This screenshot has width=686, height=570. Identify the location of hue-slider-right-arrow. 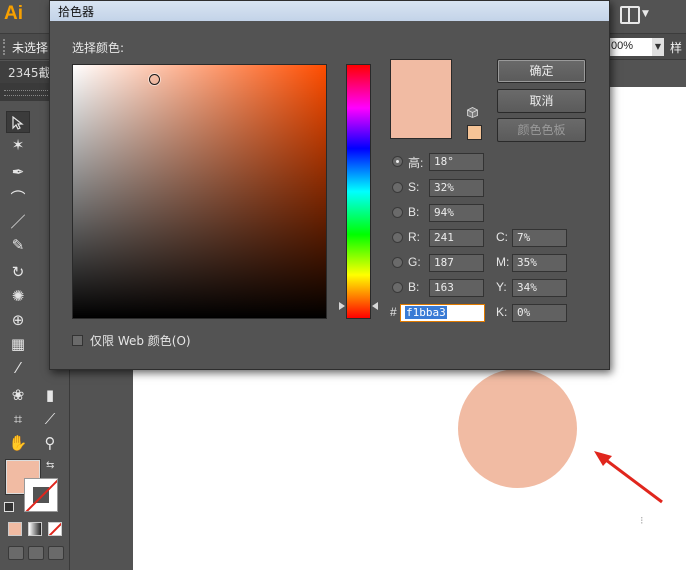
(375, 306).